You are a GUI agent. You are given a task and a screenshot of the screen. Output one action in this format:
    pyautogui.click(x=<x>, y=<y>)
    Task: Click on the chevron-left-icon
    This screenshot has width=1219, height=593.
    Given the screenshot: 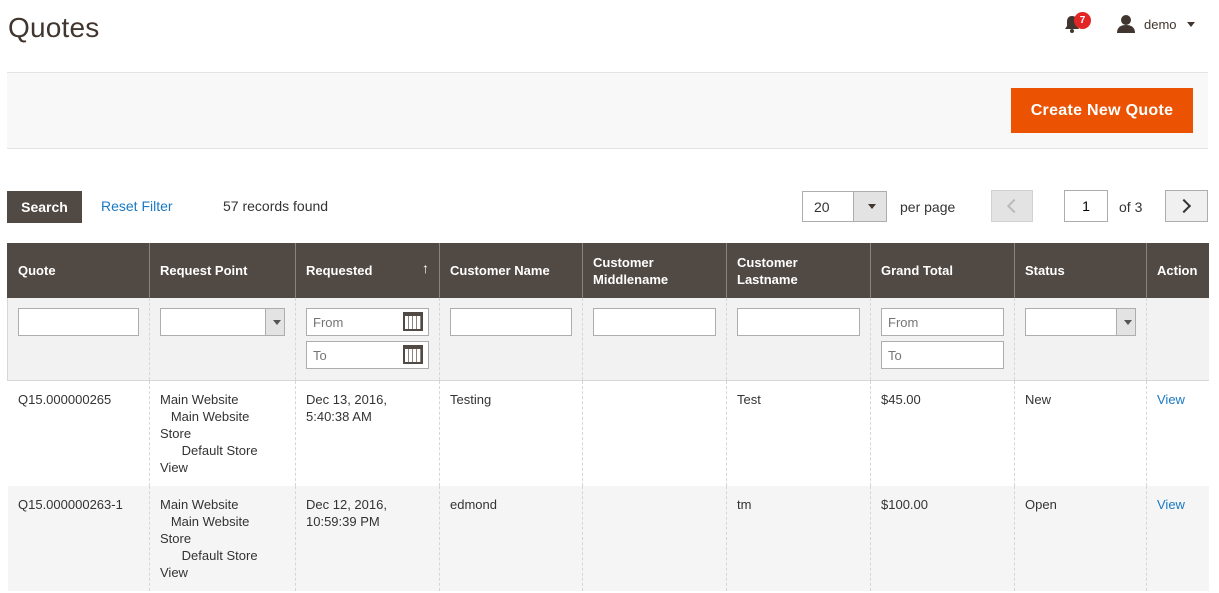 What is the action you would take?
    pyautogui.click(x=1014, y=206)
    